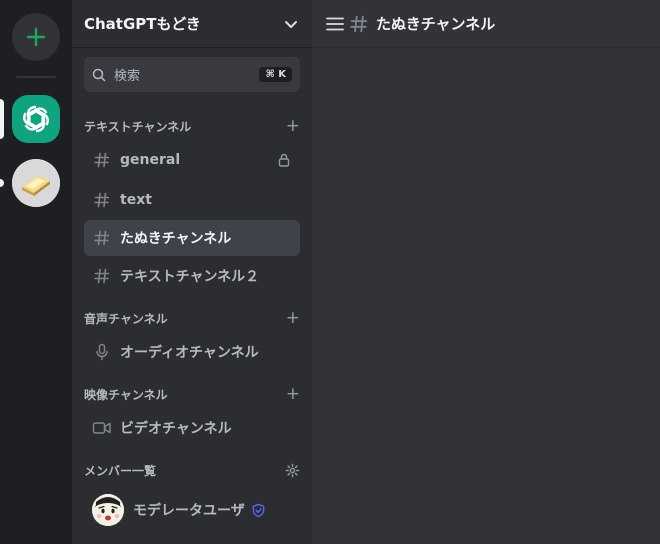 This screenshot has height=544, width=660. I want to click on server-other, so click(36, 183).